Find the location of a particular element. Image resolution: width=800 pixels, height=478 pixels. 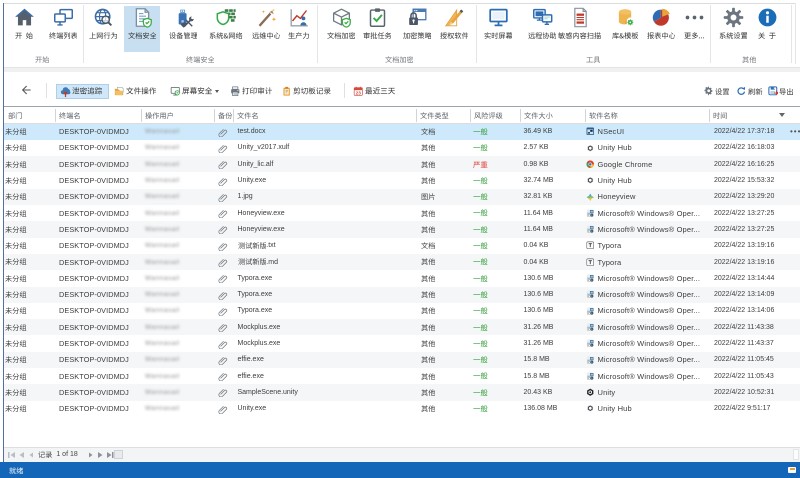

svg-text: 23 is located at coordinates (359, 92).